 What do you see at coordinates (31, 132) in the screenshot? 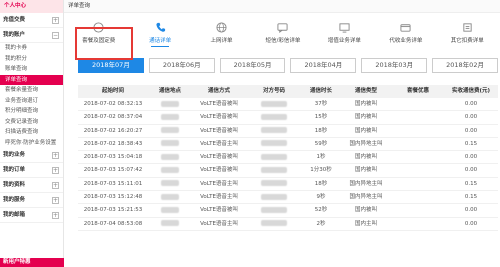
I see `sidebar-item: 扫描话费查询` at bounding box center [31, 132].